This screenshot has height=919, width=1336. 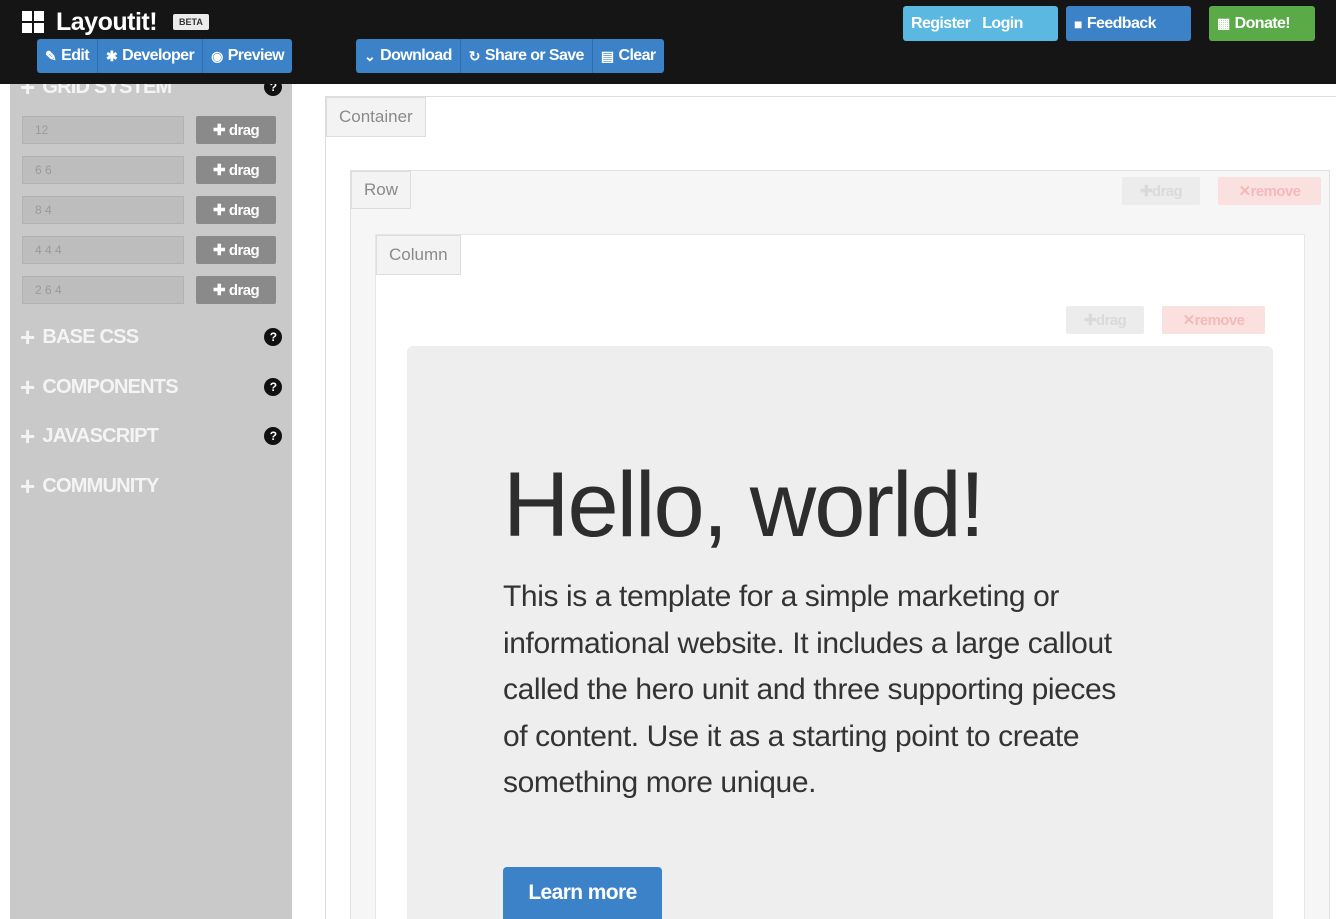 I want to click on grid-row-item: 4 4 4 ✚ drag, so click(x=149, y=250).